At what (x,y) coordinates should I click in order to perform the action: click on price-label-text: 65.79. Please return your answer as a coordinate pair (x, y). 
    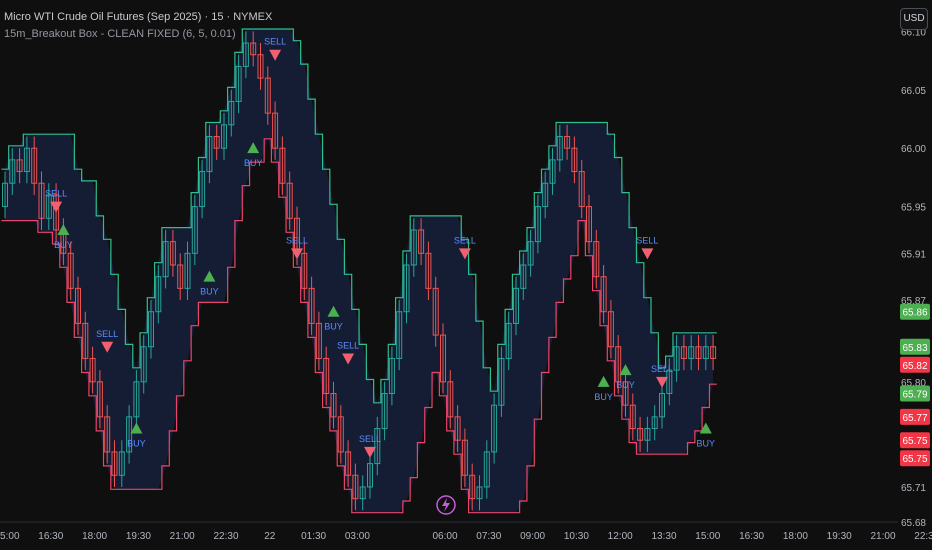
    Looking at the image, I should click on (914, 395).